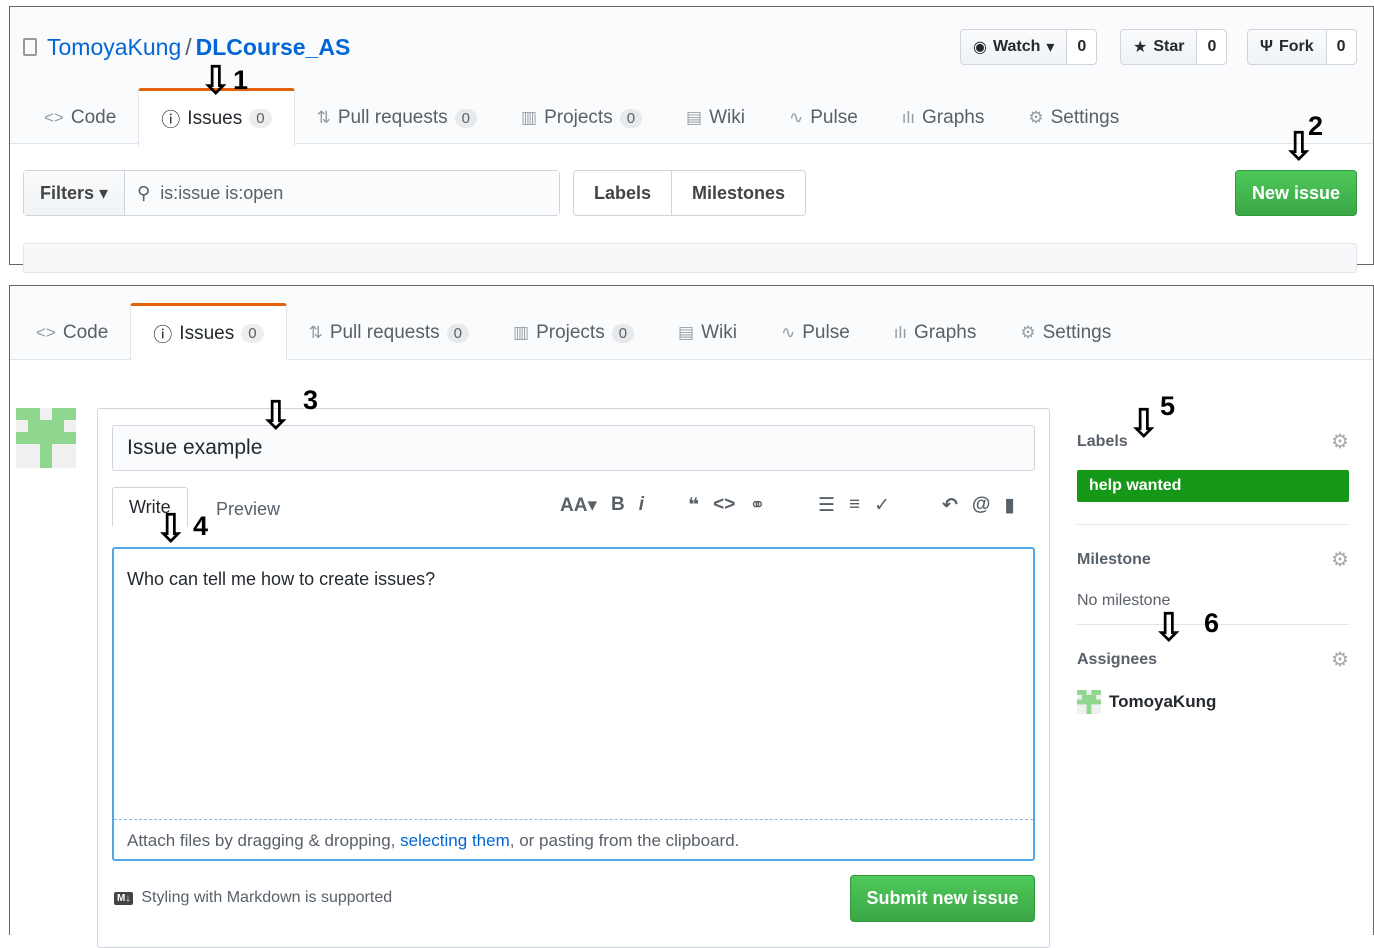 This screenshot has height=948, width=1374. What do you see at coordinates (1296, 46) in the screenshot?
I see `fork-label: Fork` at bounding box center [1296, 46].